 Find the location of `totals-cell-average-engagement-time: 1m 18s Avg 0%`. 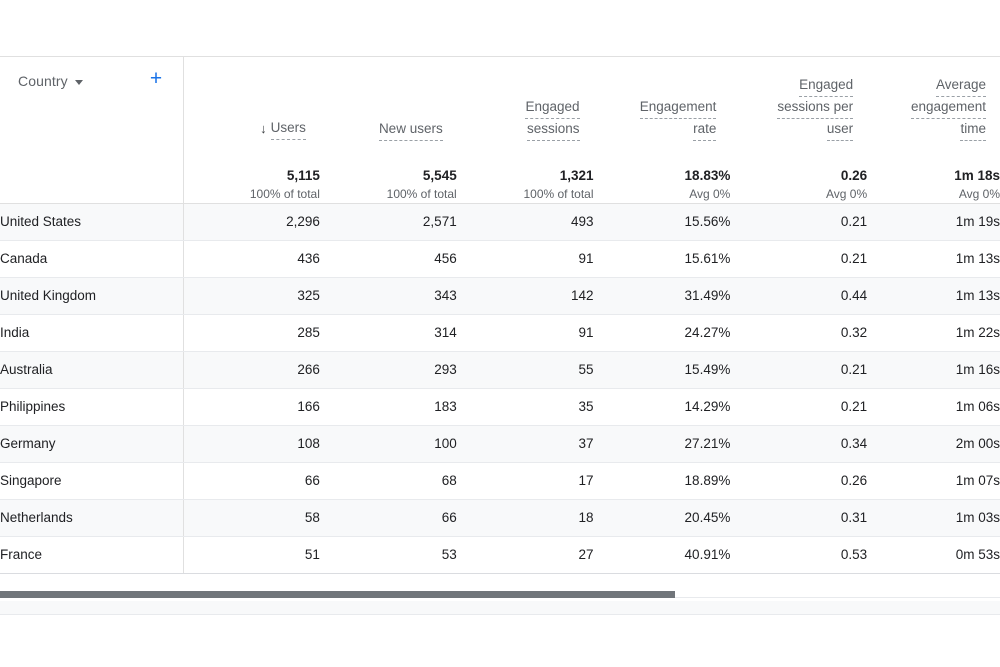

totals-cell-average-engagement-time: 1m 18s Avg 0% is located at coordinates (933, 175).